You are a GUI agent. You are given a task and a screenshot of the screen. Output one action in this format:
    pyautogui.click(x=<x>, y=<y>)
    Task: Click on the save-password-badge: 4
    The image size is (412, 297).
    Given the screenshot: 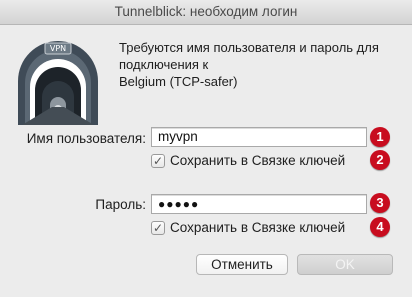 What is the action you would take?
    pyautogui.click(x=380, y=227)
    